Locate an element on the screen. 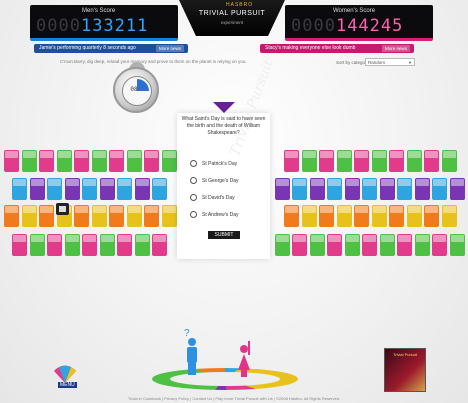 The width and height of the screenshot is (468, 403). women-scoreboard: Women's Score 0000144245 is located at coordinates (359, 23).